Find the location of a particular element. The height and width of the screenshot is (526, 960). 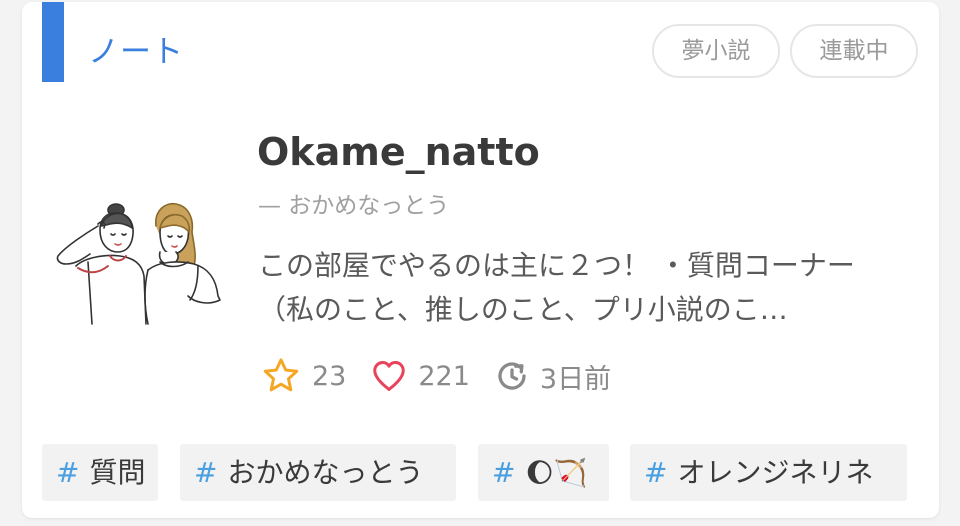

category-accent-bar is located at coordinates (53, 42).